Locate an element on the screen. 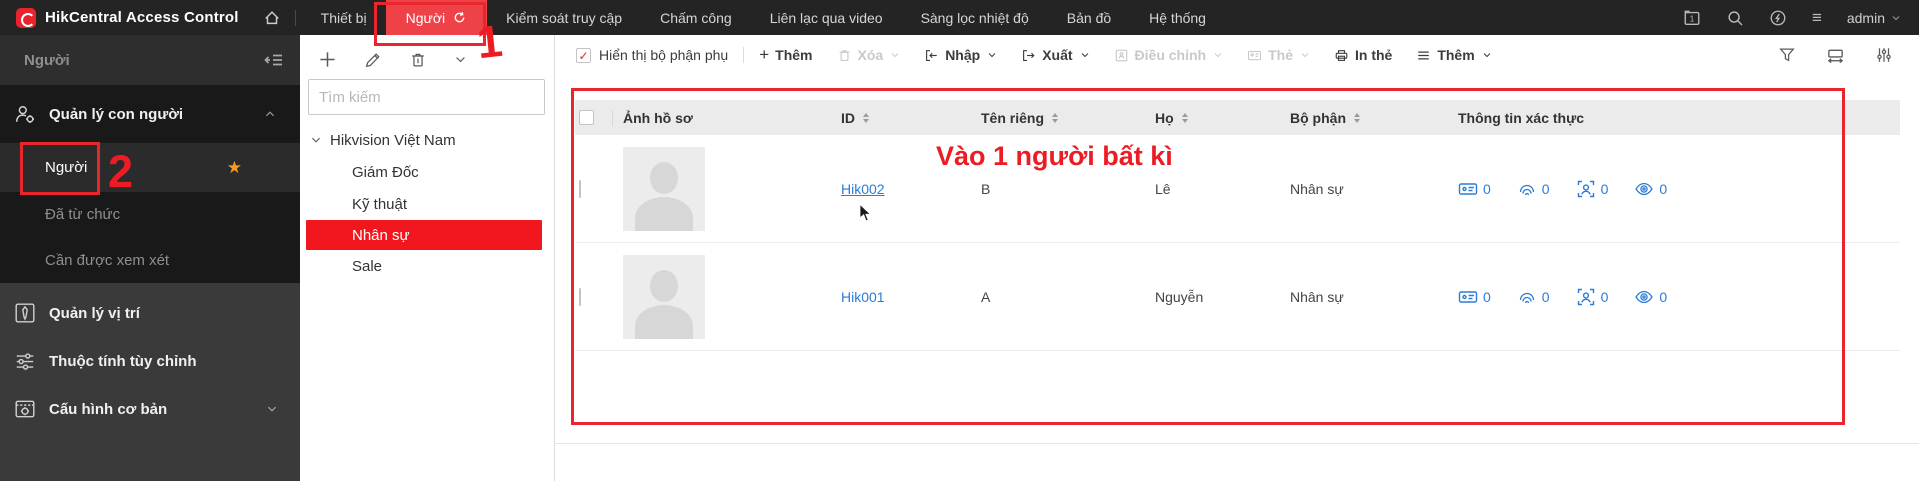 The height and width of the screenshot is (481, 1919). card-label: Thẻ is located at coordinates (1280, 55).